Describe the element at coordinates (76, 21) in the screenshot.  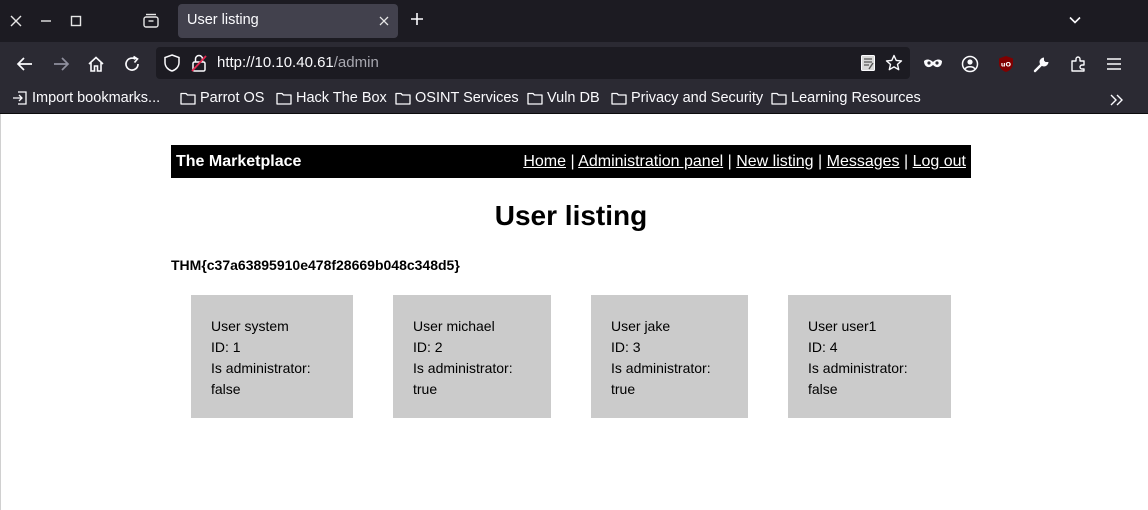
I see `maximize-window-icon` at that location.